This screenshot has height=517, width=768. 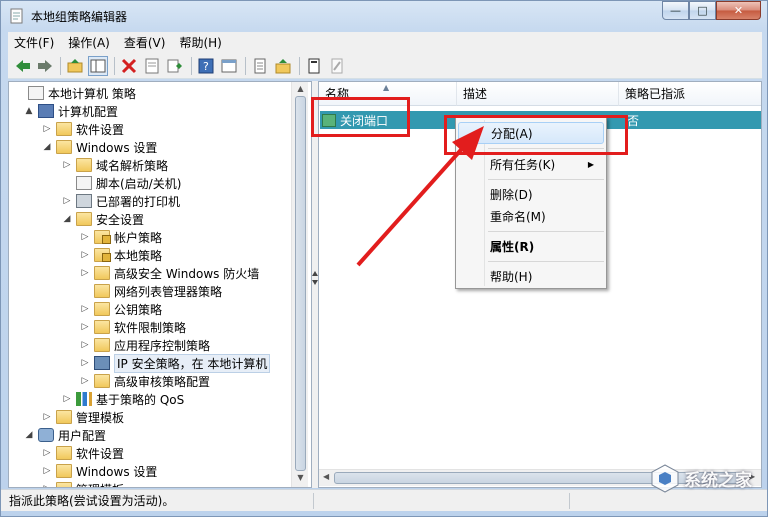 I want to click on tree-item-label: Windows 设置, so click(x=117, y=147).